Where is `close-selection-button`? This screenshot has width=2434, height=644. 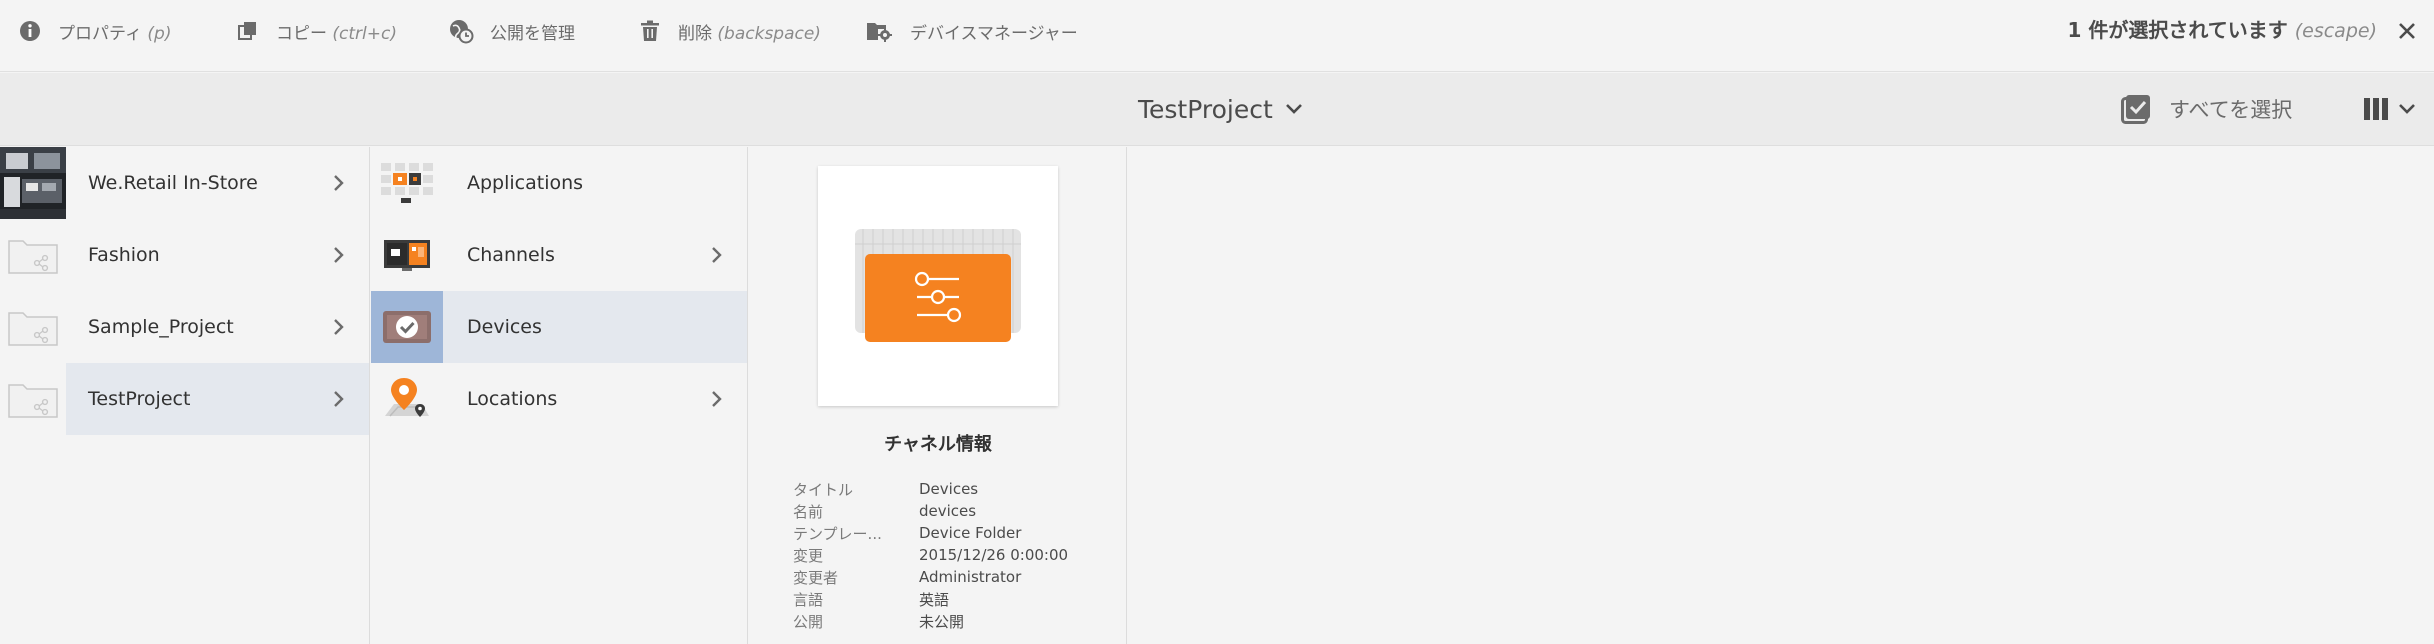
close-selection-button is located at coordinates (2407, 31).